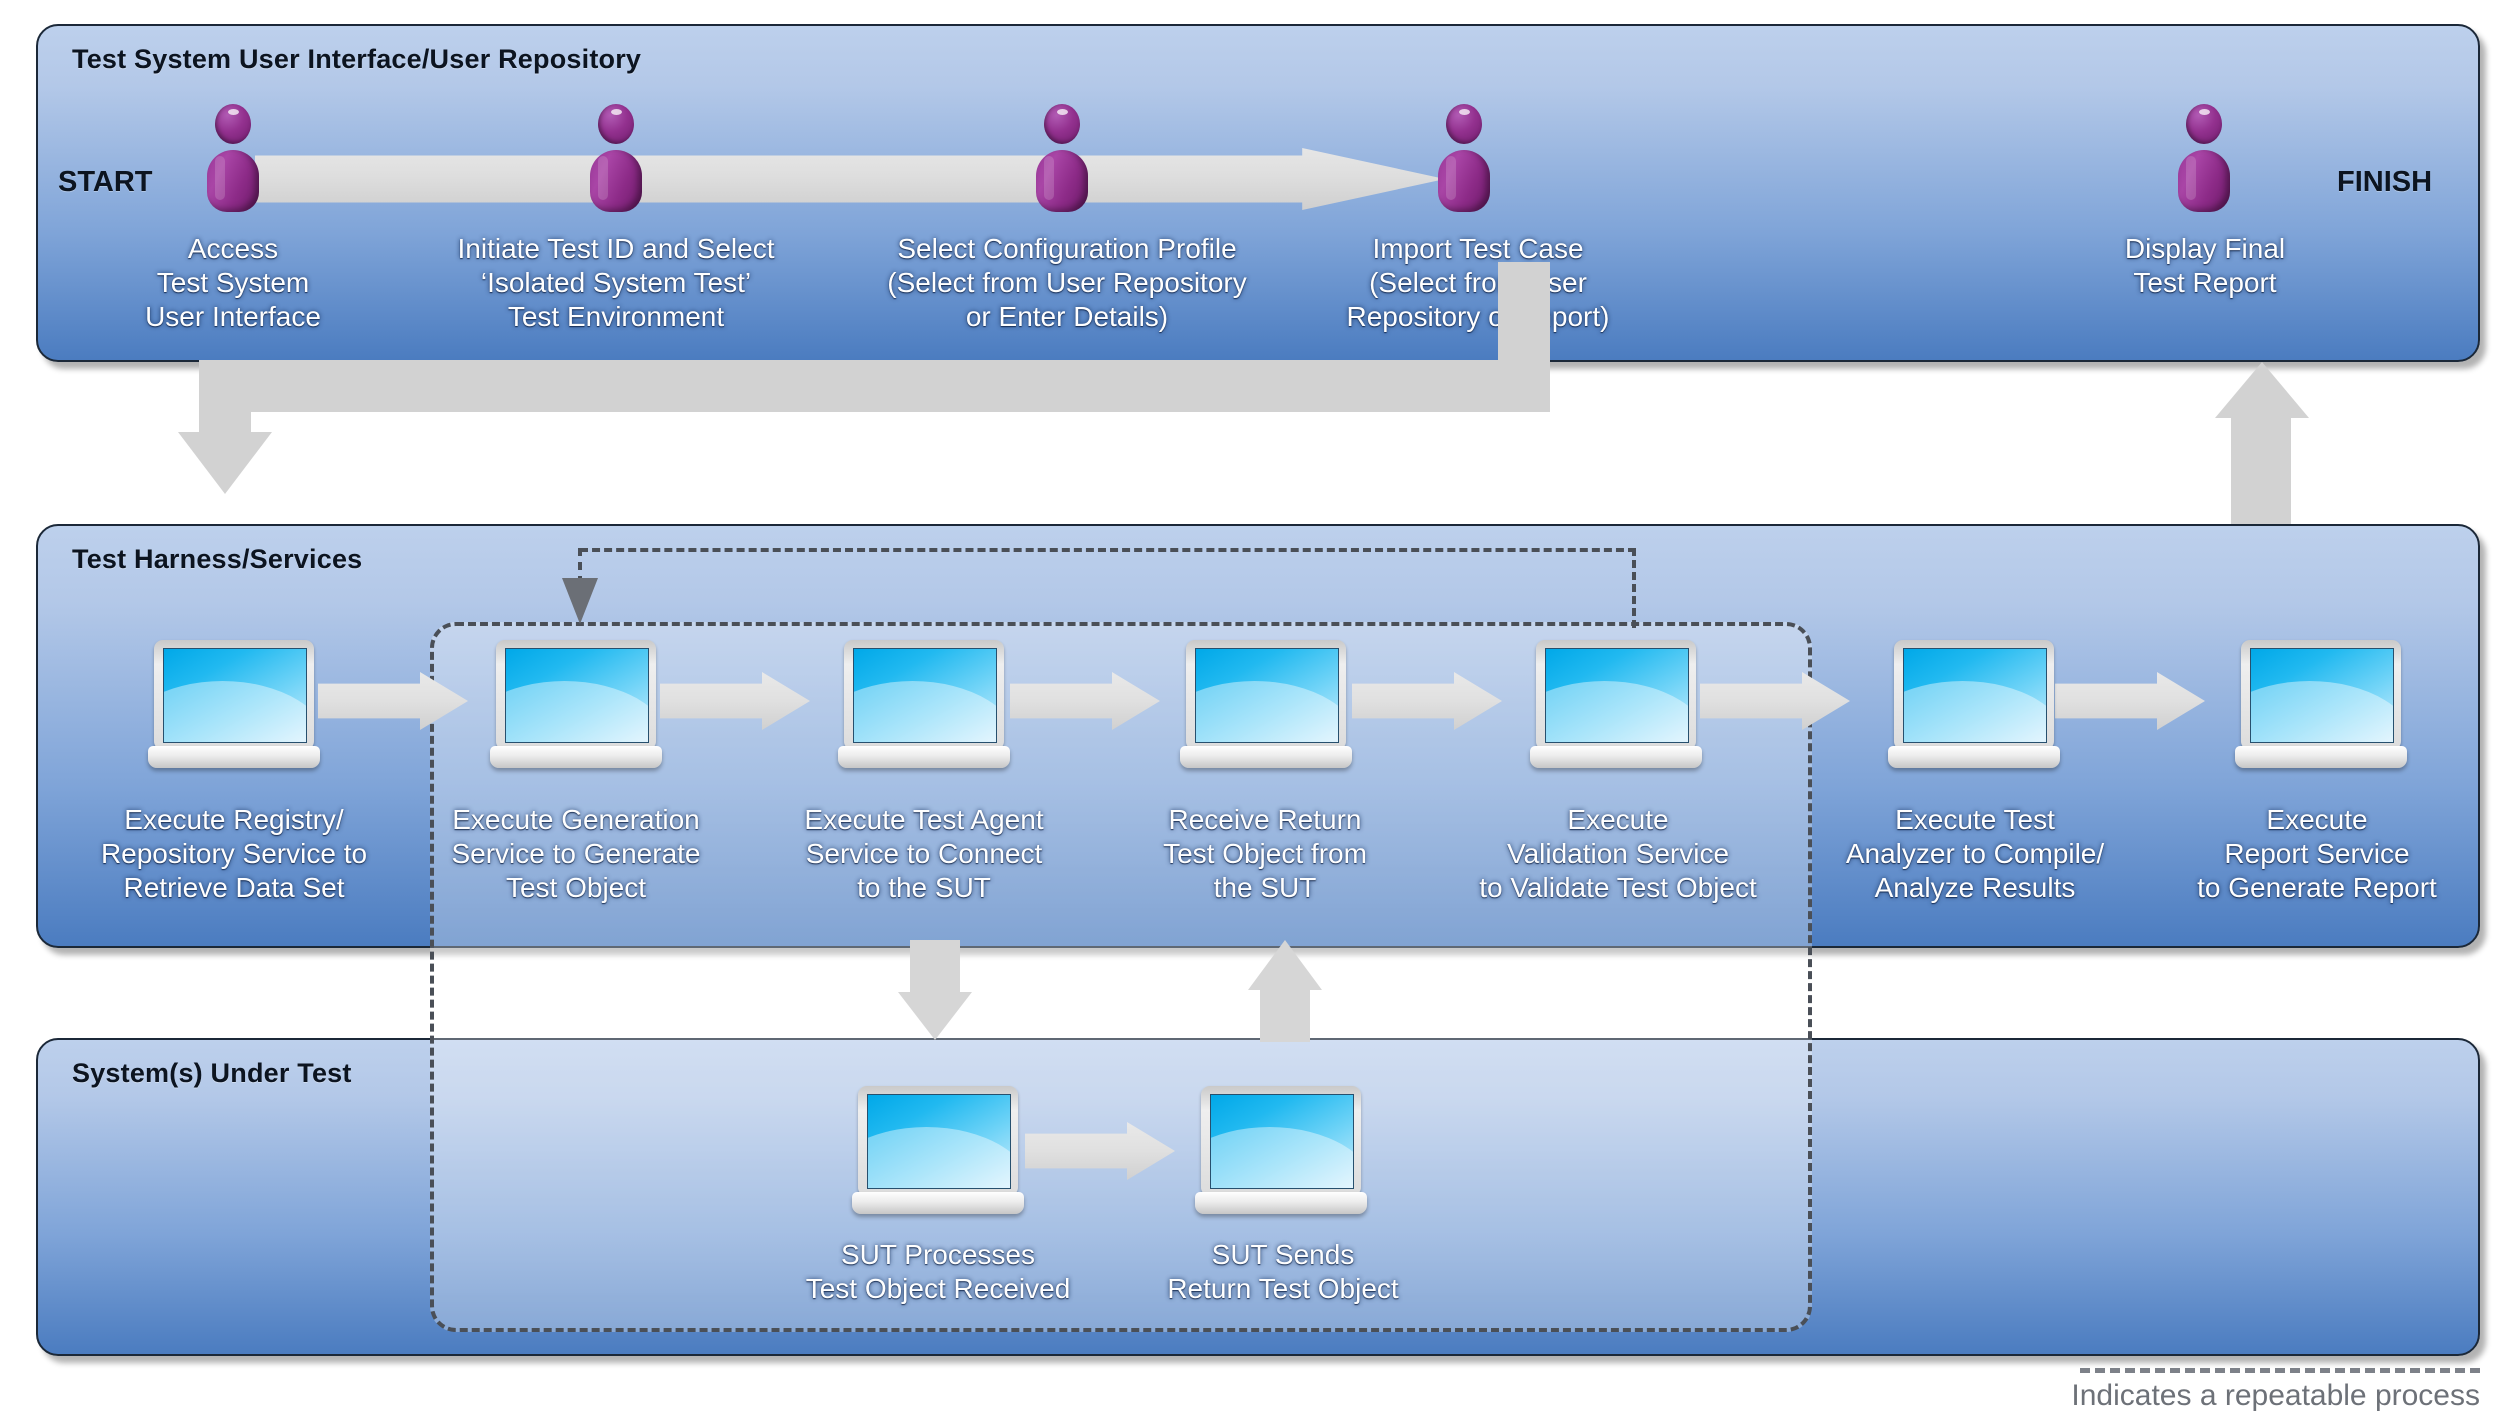 Image resolution: width=2500 pixels, height=1428 pixels. What do you see at coordinates (217, 559) in the screenshot?
I see `lane-title-harness: Test Harness/Services` at bounding box center [217, 559].